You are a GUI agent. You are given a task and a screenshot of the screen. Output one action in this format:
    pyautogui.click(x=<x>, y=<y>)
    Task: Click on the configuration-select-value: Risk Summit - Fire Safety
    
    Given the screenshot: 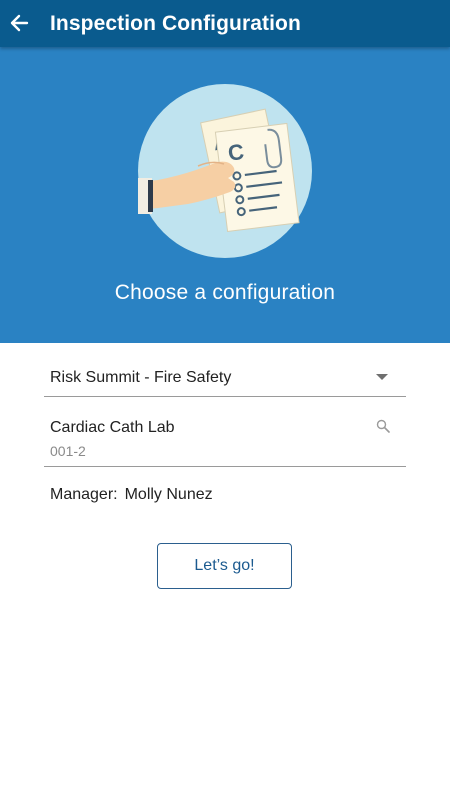 What is the action you would take?
    pyautogui.click(x=141, y=377)
    